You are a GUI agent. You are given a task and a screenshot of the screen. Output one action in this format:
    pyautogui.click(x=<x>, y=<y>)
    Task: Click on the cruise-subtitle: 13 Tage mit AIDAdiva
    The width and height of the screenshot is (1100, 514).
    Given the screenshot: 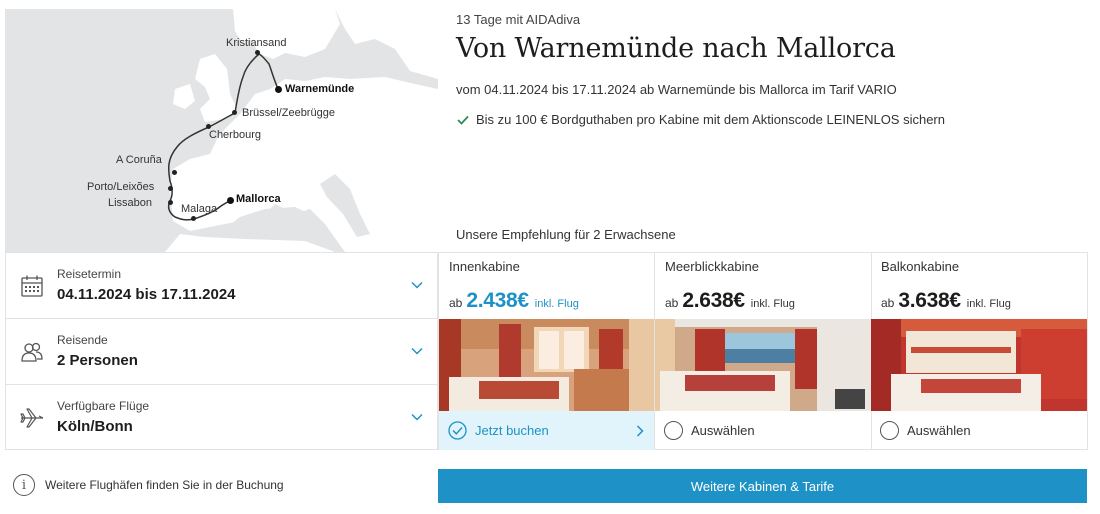 What is the action you would take?
    pyautogui.click(x=518, y=19)
    